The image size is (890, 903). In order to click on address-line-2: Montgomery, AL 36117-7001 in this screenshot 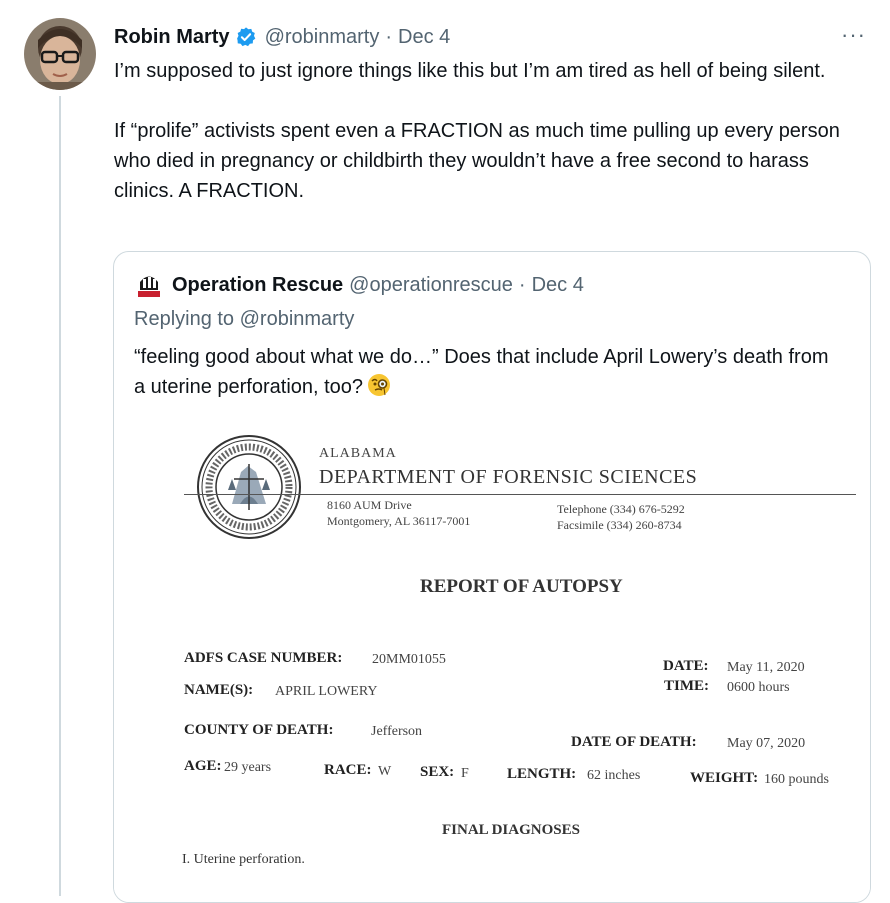, I will do `click(399, 521)`.